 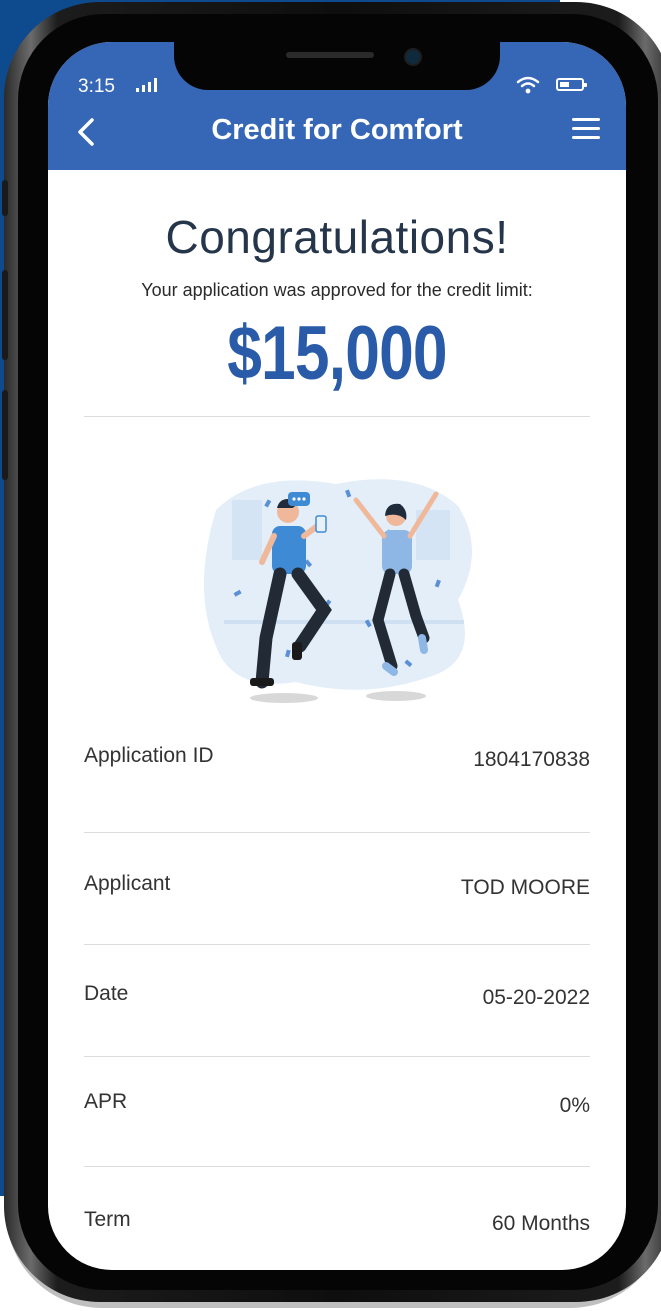 I want to click on app-title: Credit for Comfort, so click(x=337, y=130).